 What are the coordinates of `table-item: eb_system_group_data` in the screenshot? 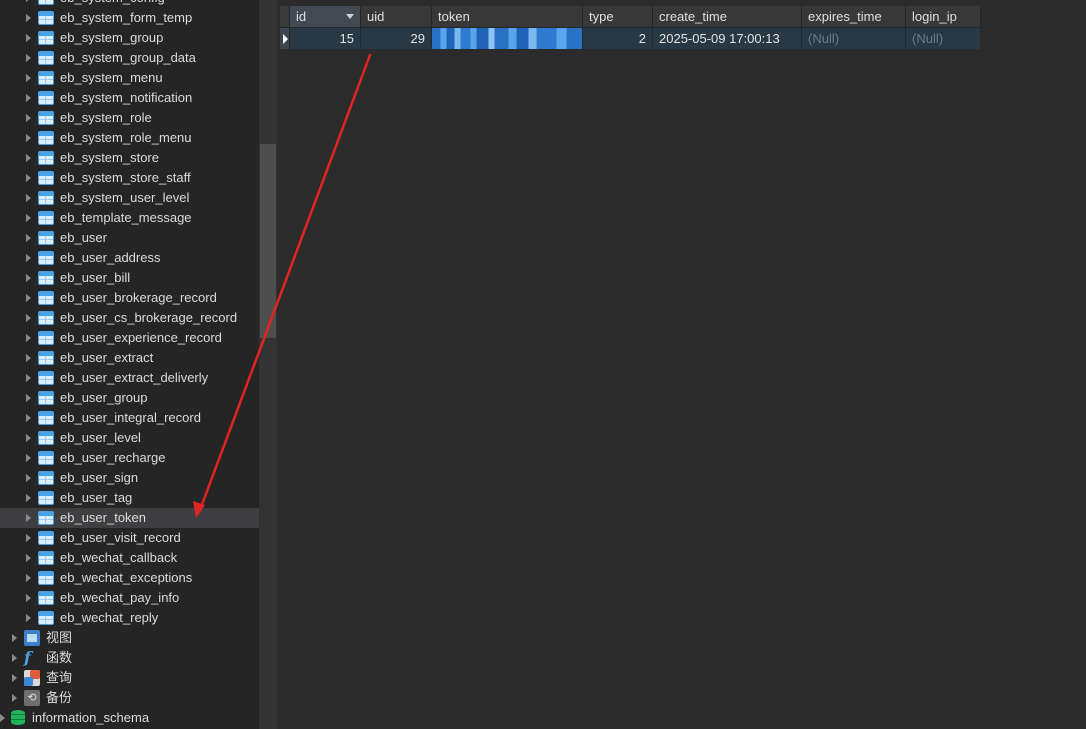 It's located at (129, 58).